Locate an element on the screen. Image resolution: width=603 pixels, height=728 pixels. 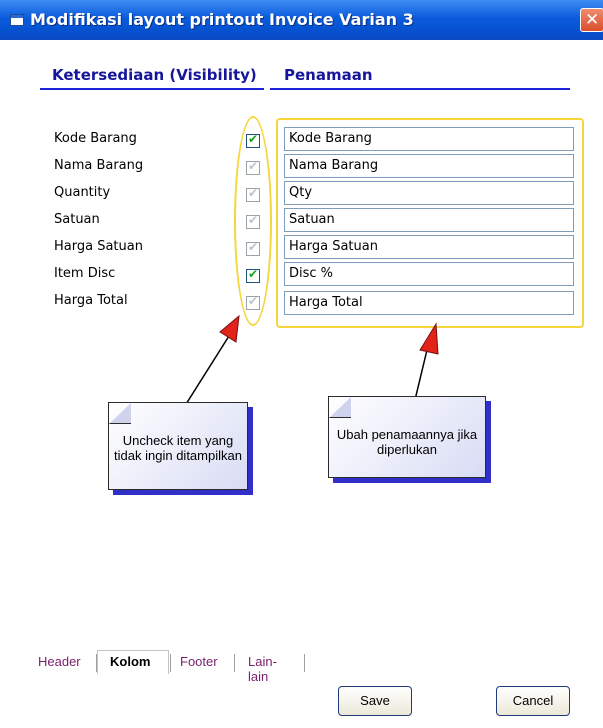
rename-callout: Ubah penamaannya jika diperlukan is located at coordinates (407, 437).